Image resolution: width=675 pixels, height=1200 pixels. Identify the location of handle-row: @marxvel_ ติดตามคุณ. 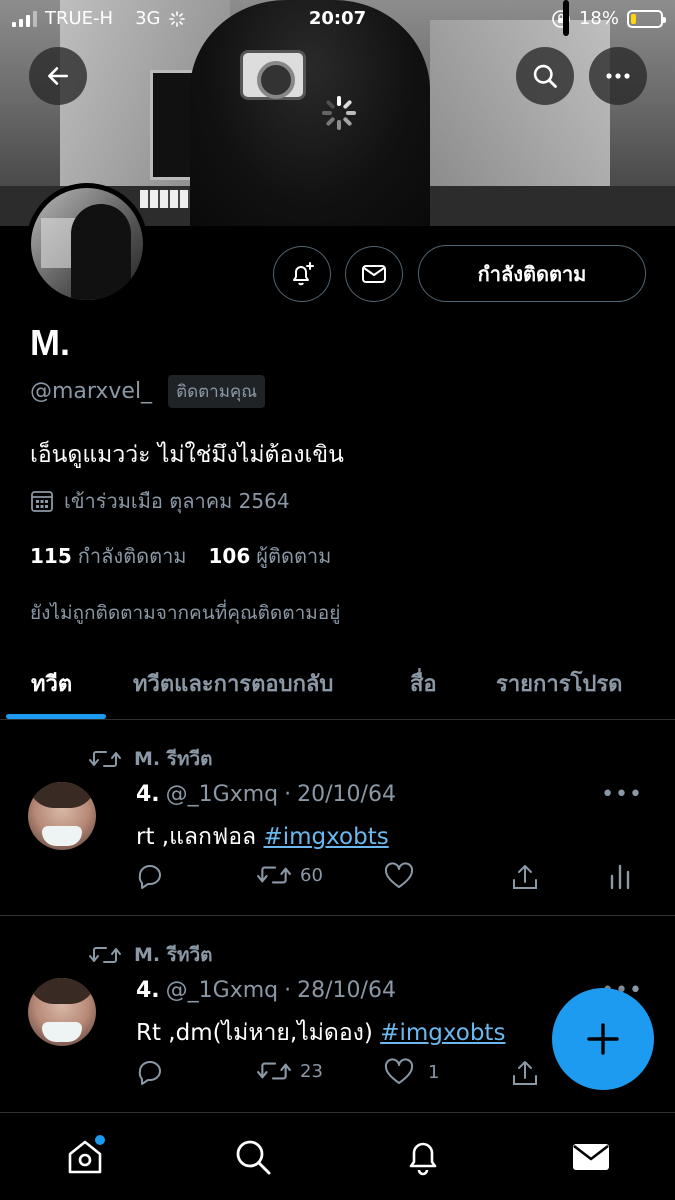
(148, 391).